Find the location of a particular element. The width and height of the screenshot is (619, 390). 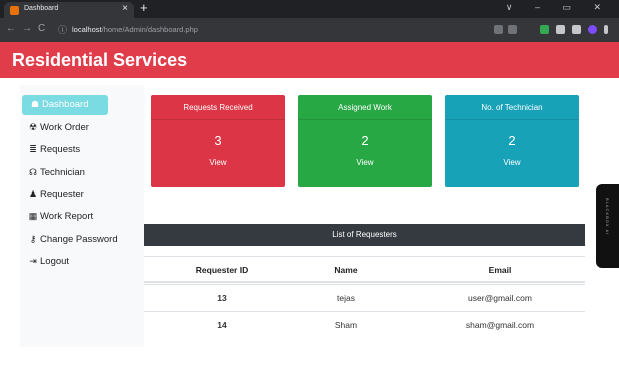

card-count: 3 is located at coordinates (218, 140).